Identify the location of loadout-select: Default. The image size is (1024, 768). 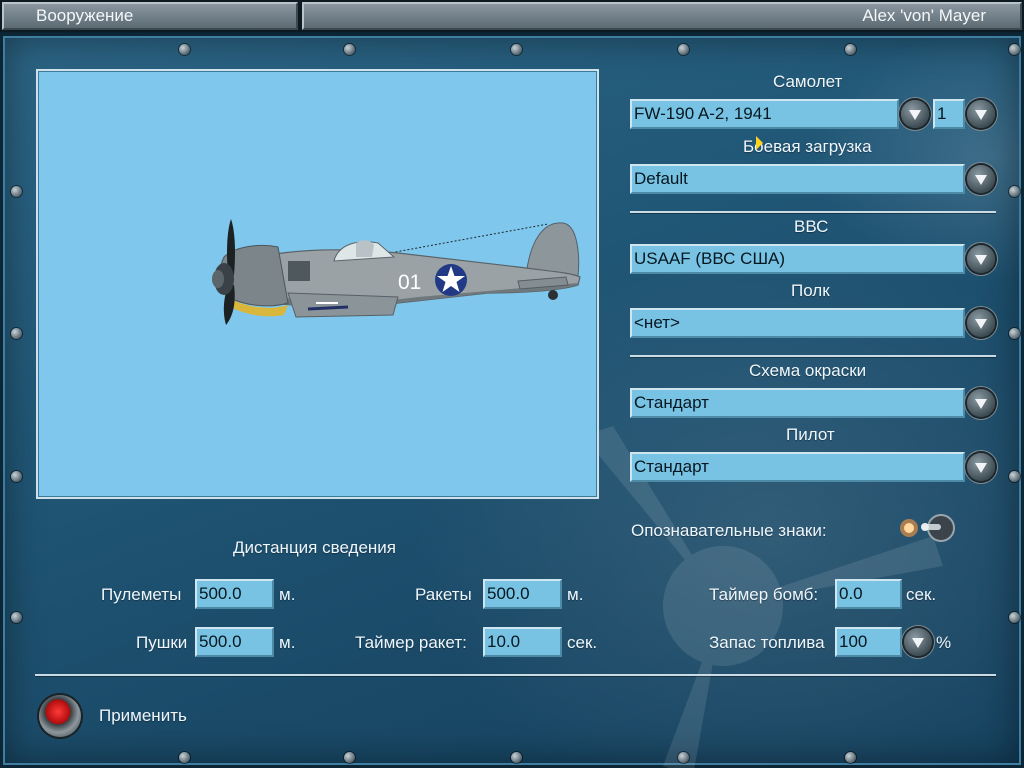
(797, 179).